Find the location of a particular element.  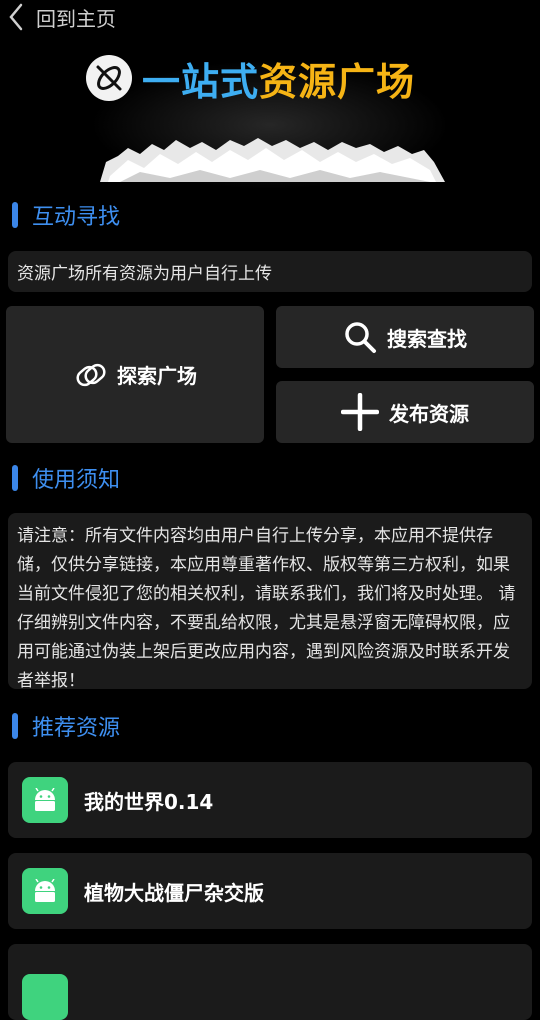

publish-label: 发布资源 is located at coordinates (429, 413).